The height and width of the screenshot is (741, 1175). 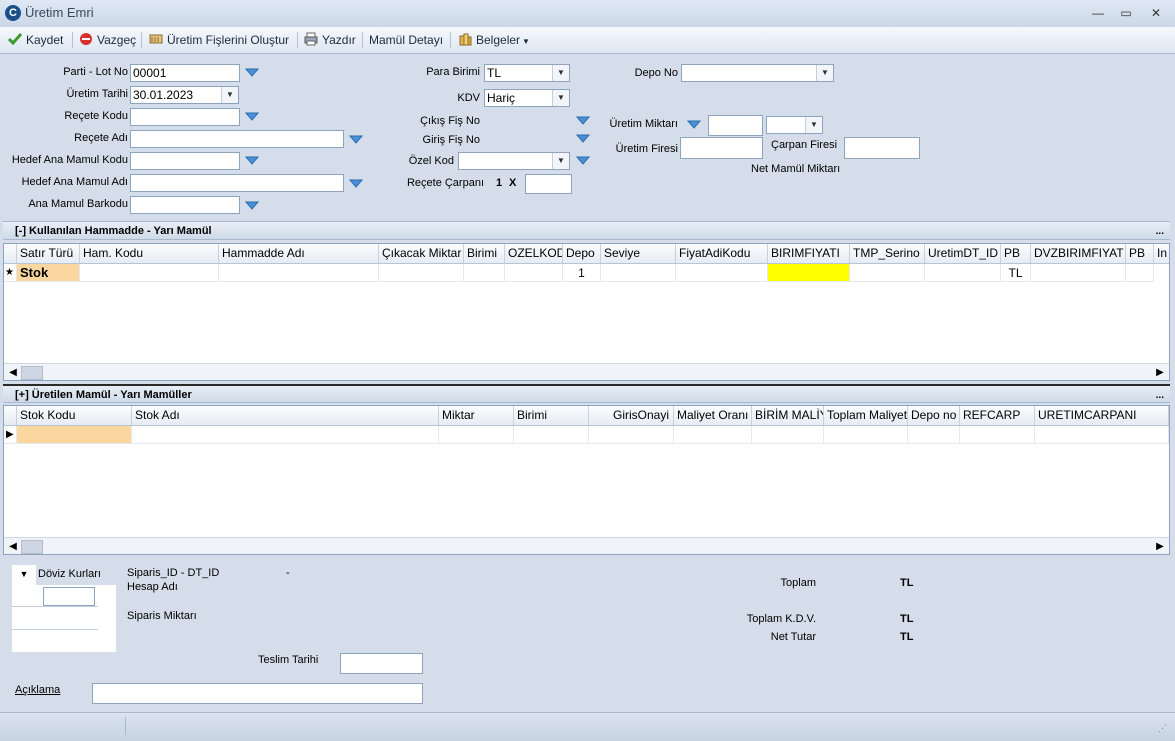 What do you see at coordinates (237, 183) in the screenshot?
I see `target-name-input` at bounding box center [237, 183].